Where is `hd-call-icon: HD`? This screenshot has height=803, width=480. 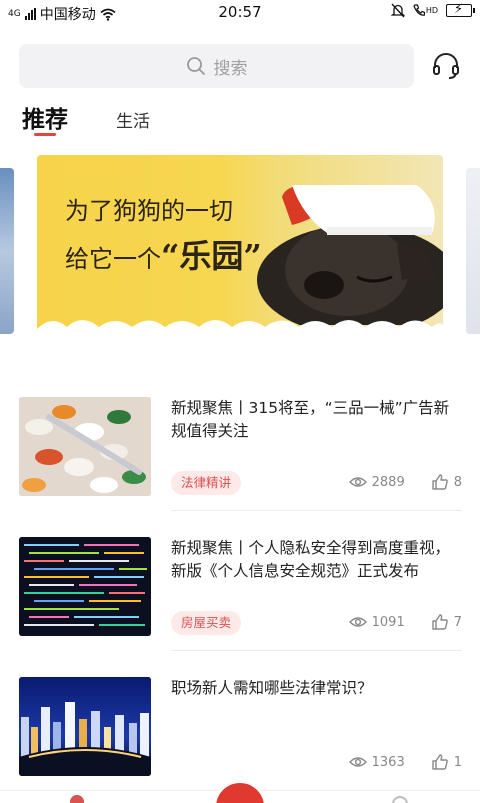 hd-call-icon: HD is located at coordinates (425, 10).